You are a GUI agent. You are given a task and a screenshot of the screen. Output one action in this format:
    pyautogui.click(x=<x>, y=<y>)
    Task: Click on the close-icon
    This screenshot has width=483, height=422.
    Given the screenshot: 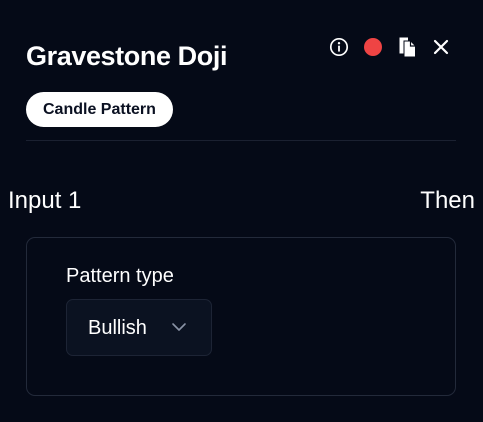 What is the action you would take?
    pyautogui.click(x=441, y=47)
    